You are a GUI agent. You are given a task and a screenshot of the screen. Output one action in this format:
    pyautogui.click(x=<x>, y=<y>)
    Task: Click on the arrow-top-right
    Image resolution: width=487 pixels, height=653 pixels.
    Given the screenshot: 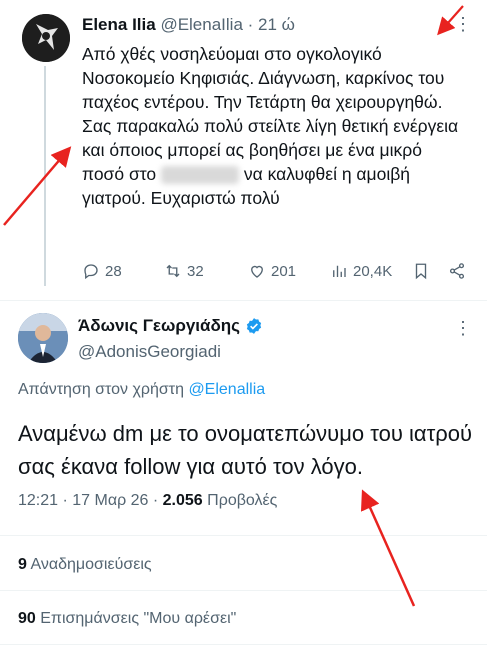 What is the action you would take?
    pyautogui.click(x=450, y=20)
    